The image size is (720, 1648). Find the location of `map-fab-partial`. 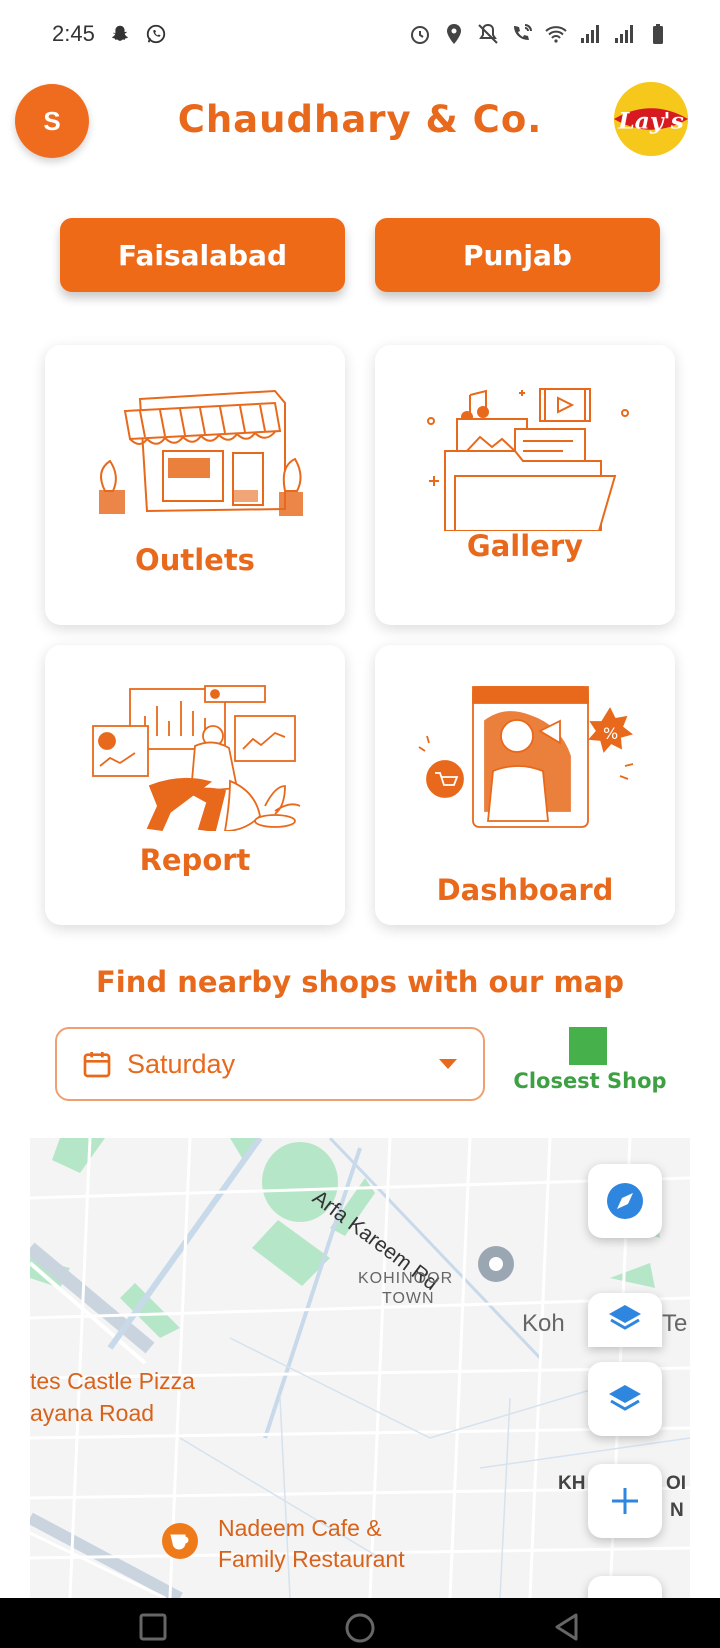

map-fab-partial is located at coordinates (625, 1587).